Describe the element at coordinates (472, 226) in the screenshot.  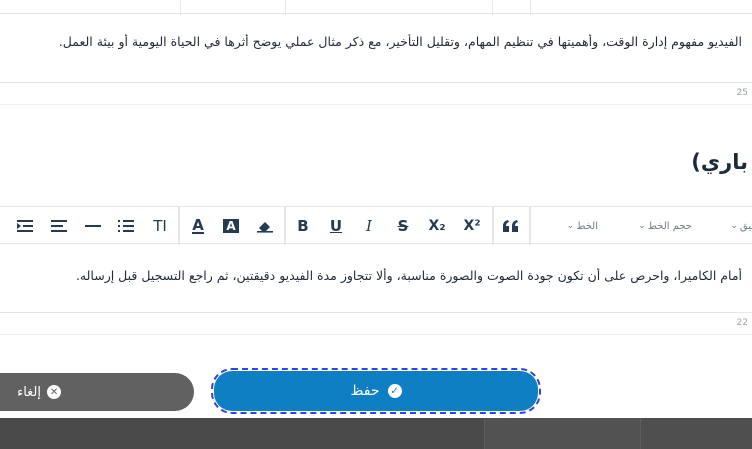
I see `superscript-button: X²` at that location.